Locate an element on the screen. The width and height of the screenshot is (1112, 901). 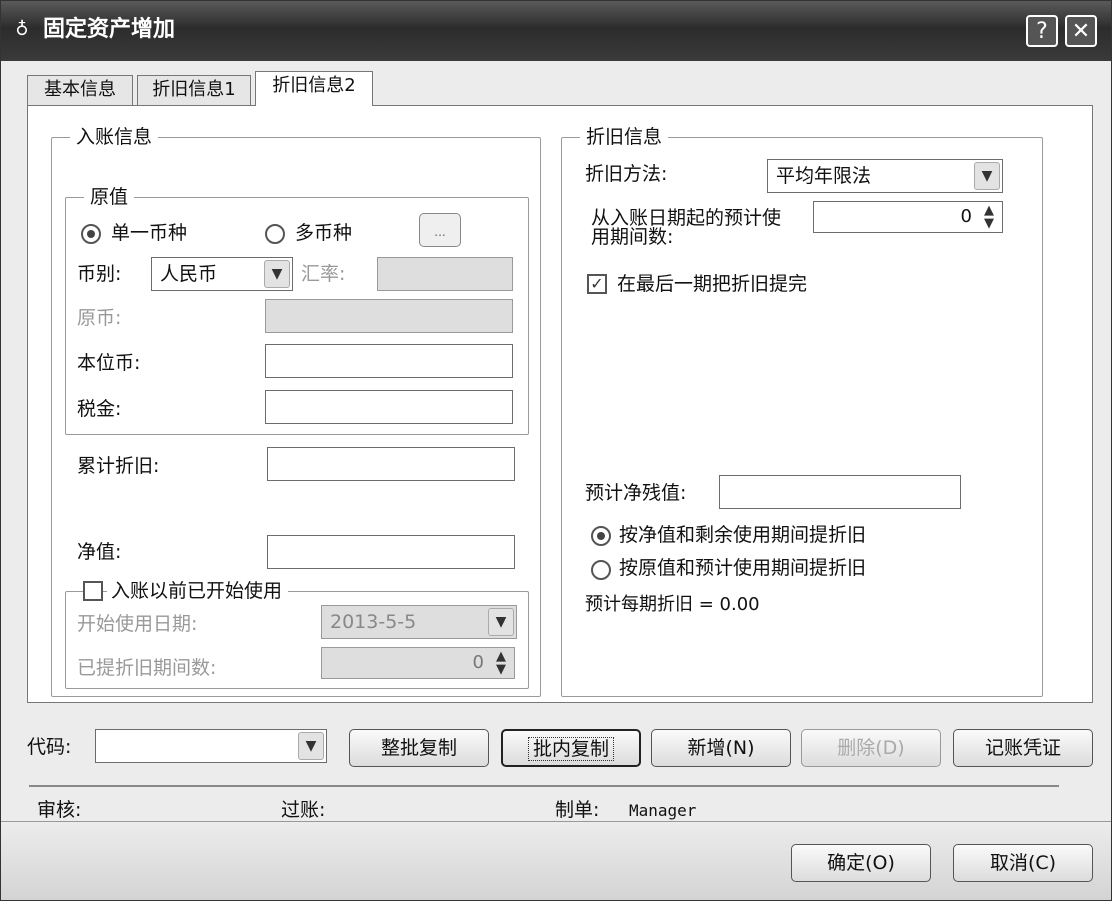
app-icon: ♁ is located at coordinates (22, 29).